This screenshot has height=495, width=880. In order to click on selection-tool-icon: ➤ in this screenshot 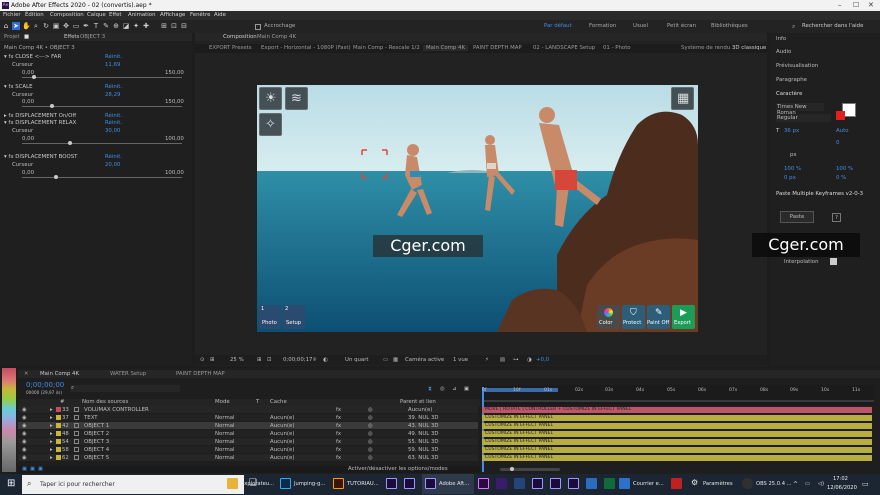, I will do `click(16, 26)`.